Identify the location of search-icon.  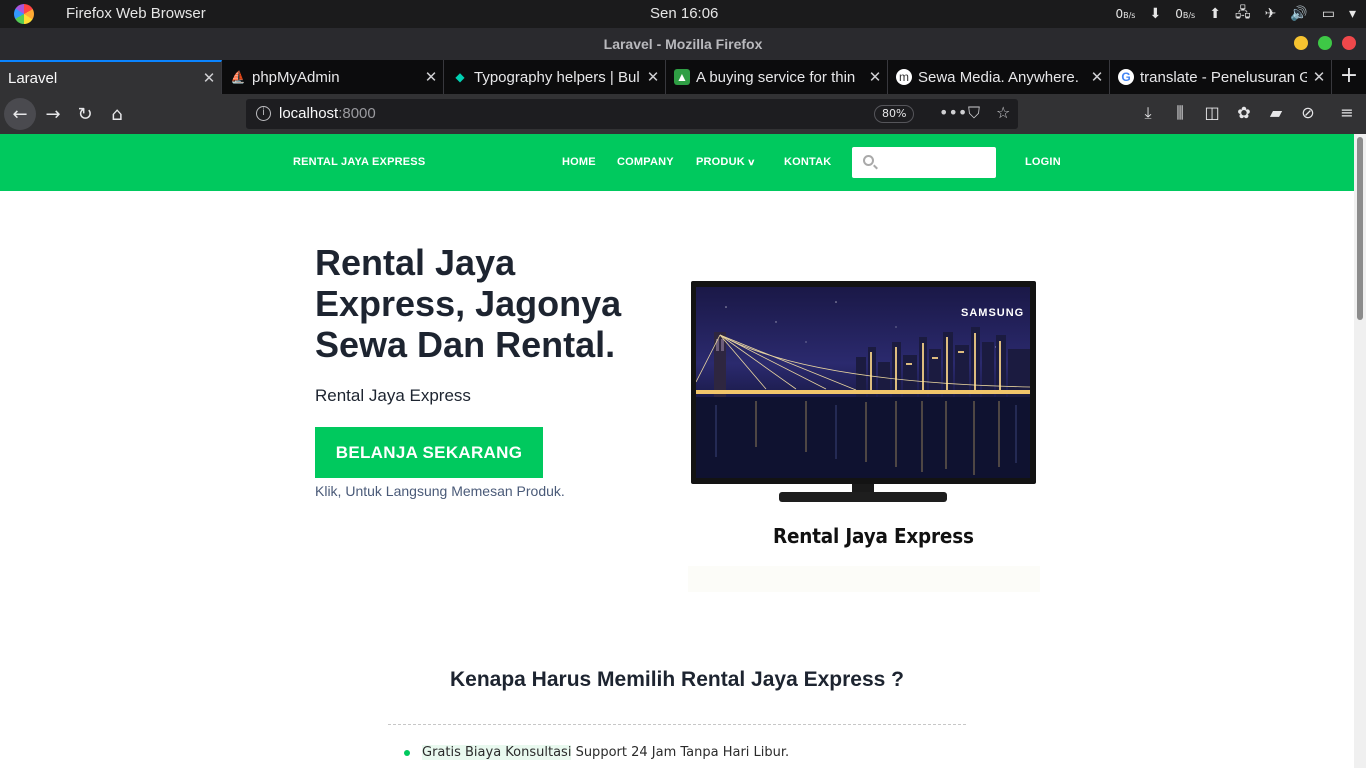
(868, 160).